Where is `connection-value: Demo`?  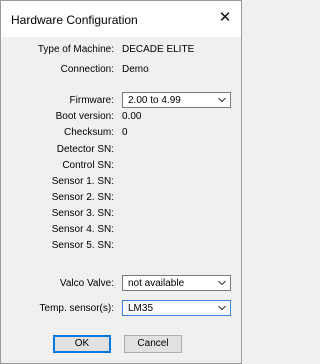
connection-value: Demo is located at coordinates (135, 69).